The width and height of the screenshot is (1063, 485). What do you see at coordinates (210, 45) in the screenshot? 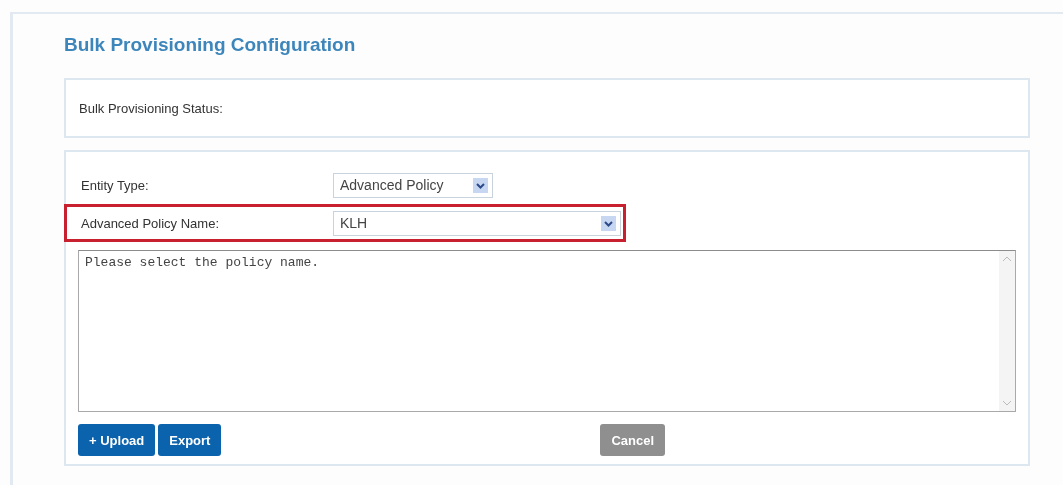
I see `page-title: Bulk Provisioning Configuration` at bounding box center [210, 45].